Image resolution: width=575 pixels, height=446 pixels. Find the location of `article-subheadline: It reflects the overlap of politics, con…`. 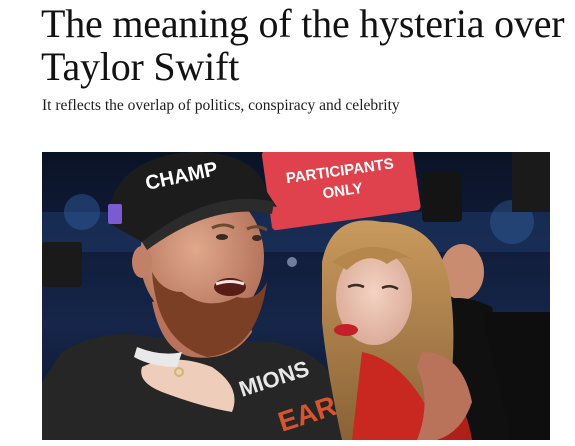

article-subheadline: It reflects the overlap of politics, con… is located at coordinates (221, 105).